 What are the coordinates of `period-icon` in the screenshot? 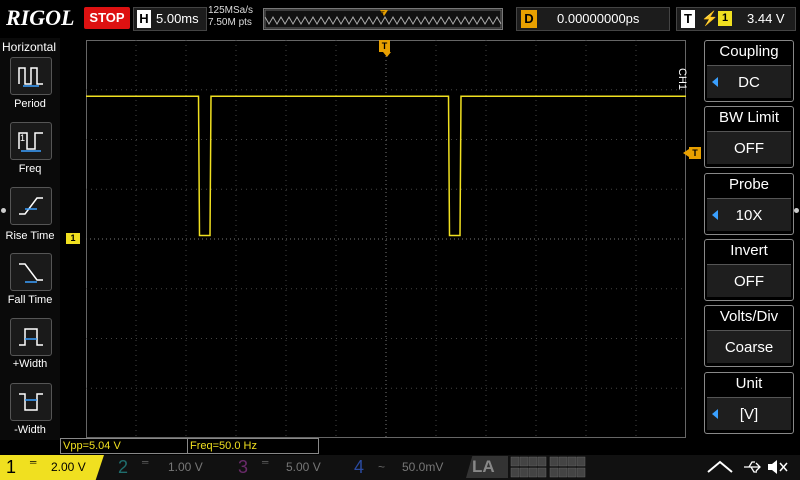 It's located at (30, 77).